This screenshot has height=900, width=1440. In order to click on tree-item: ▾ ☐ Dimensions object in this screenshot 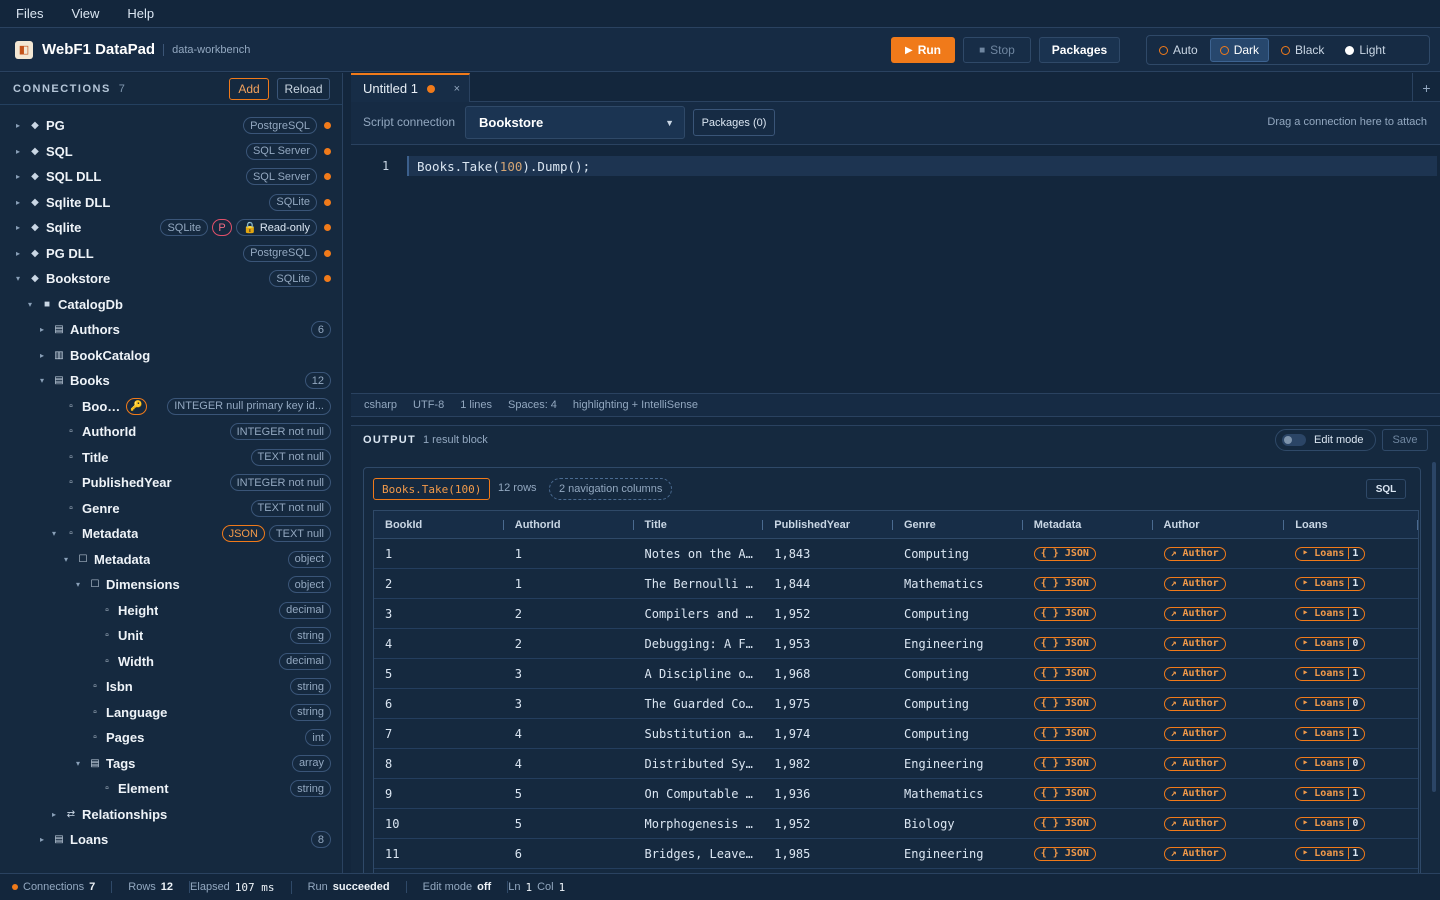, I will do `click(171, 585)`.